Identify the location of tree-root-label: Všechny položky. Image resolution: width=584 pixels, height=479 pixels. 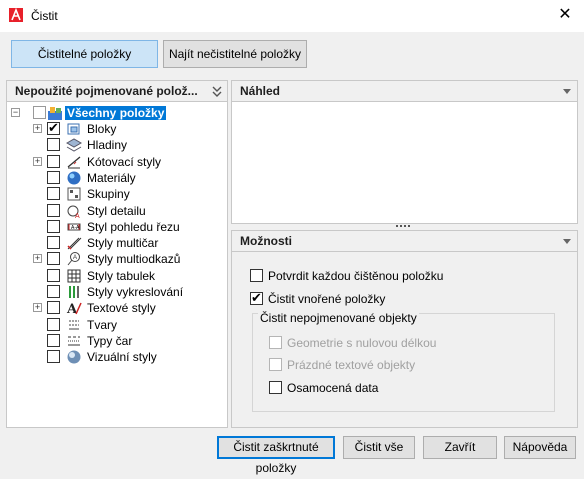
(116, 113).